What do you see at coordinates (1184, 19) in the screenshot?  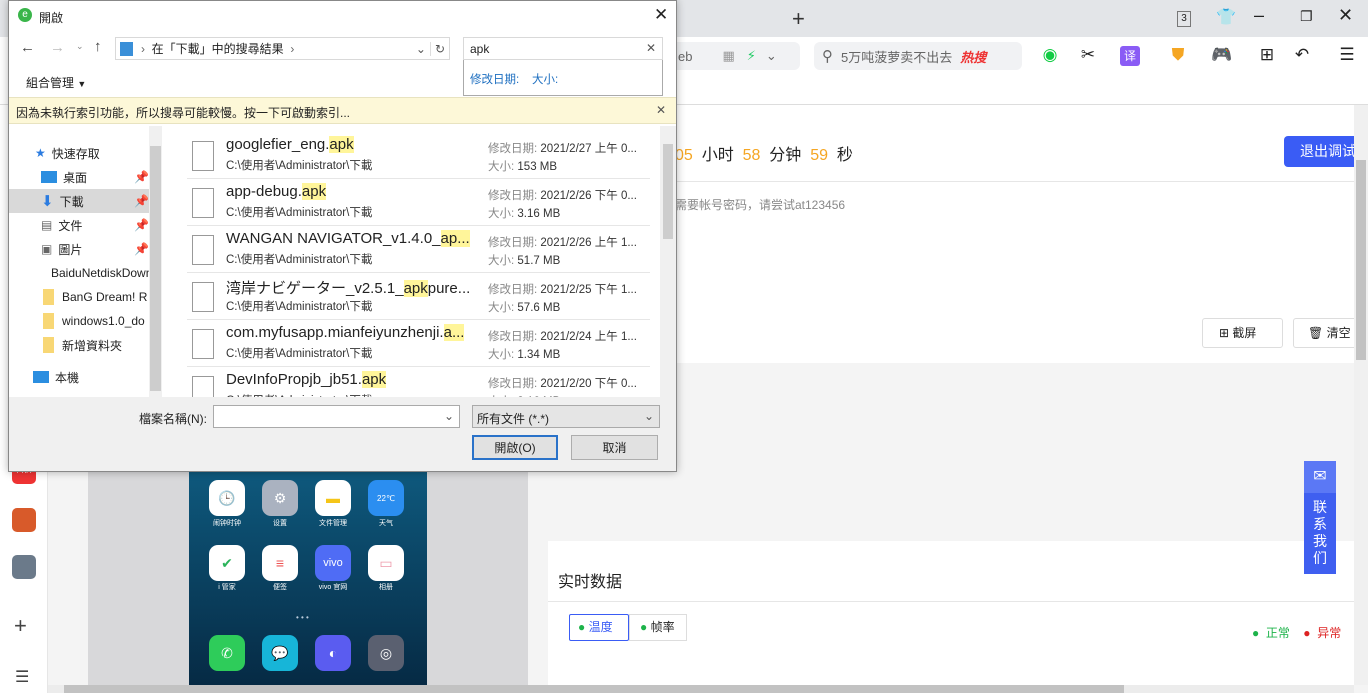 I see `tab-count-badge: 3` at bounding box center [1184, 19].